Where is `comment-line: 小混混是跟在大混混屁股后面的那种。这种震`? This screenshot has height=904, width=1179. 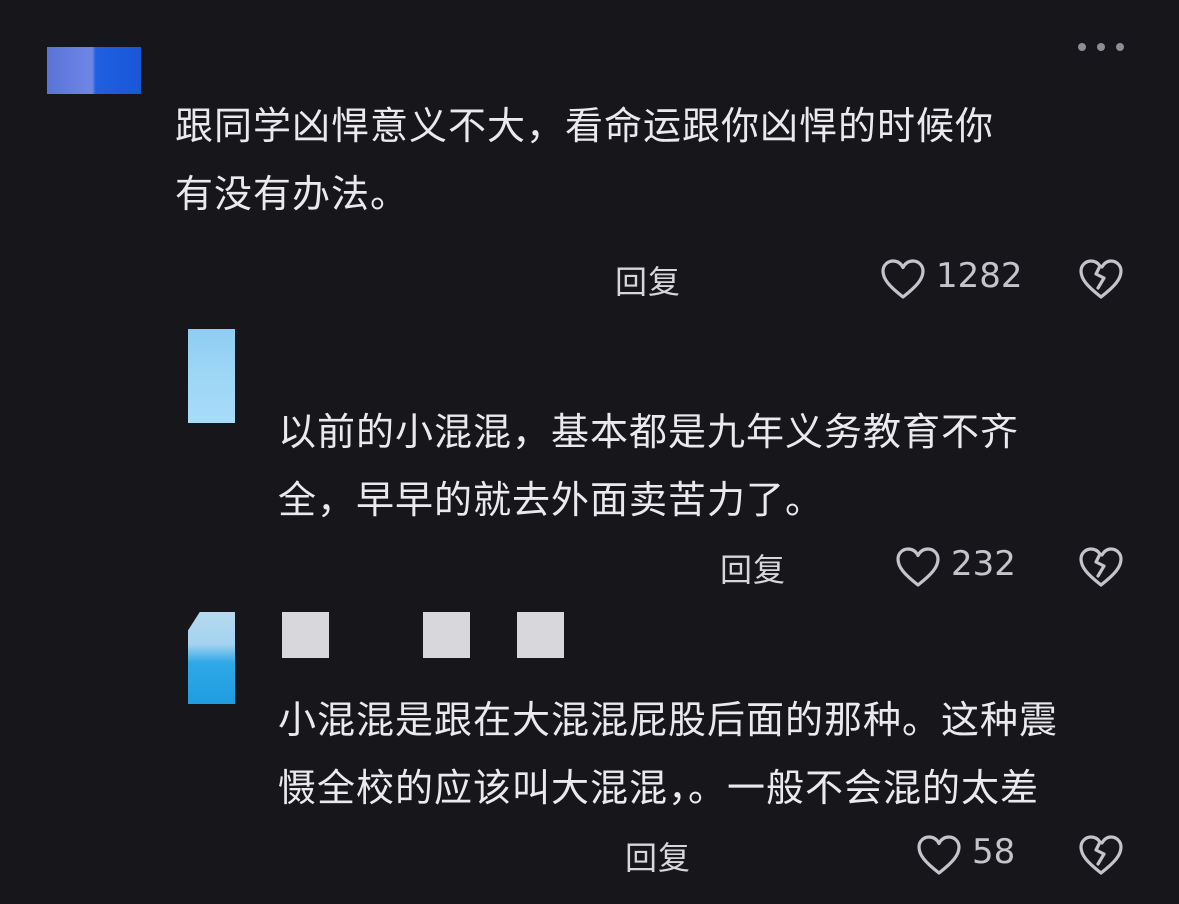 comment-line: 小混混是跟在大混混屁股后面的那种。这种震 is located at coordinates (668, 720).